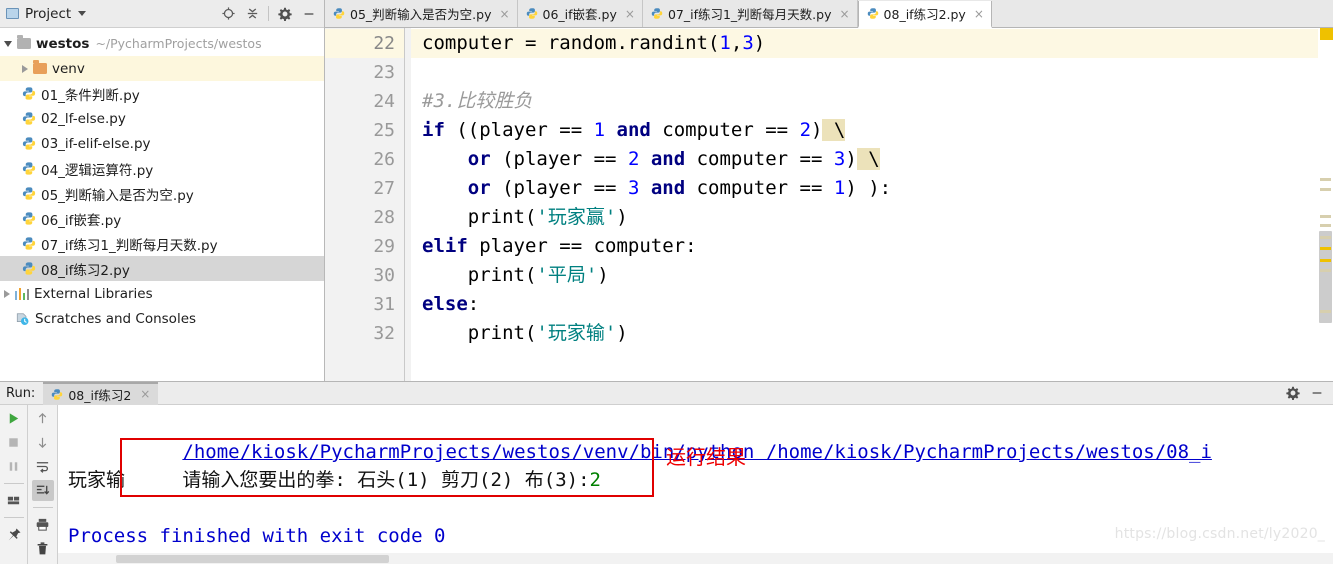  Describe the element at coordinates (162, 118) in the screenshot. I see `tree-item-python-file: 02_lf-else.py` at that location.